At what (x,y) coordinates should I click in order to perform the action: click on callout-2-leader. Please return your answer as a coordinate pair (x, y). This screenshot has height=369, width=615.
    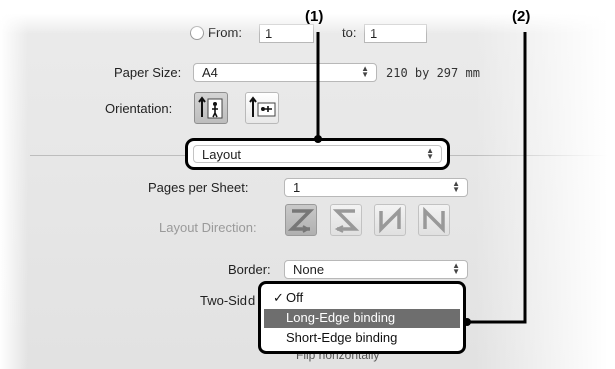
    Looking at the image, I should click on (497, 178).